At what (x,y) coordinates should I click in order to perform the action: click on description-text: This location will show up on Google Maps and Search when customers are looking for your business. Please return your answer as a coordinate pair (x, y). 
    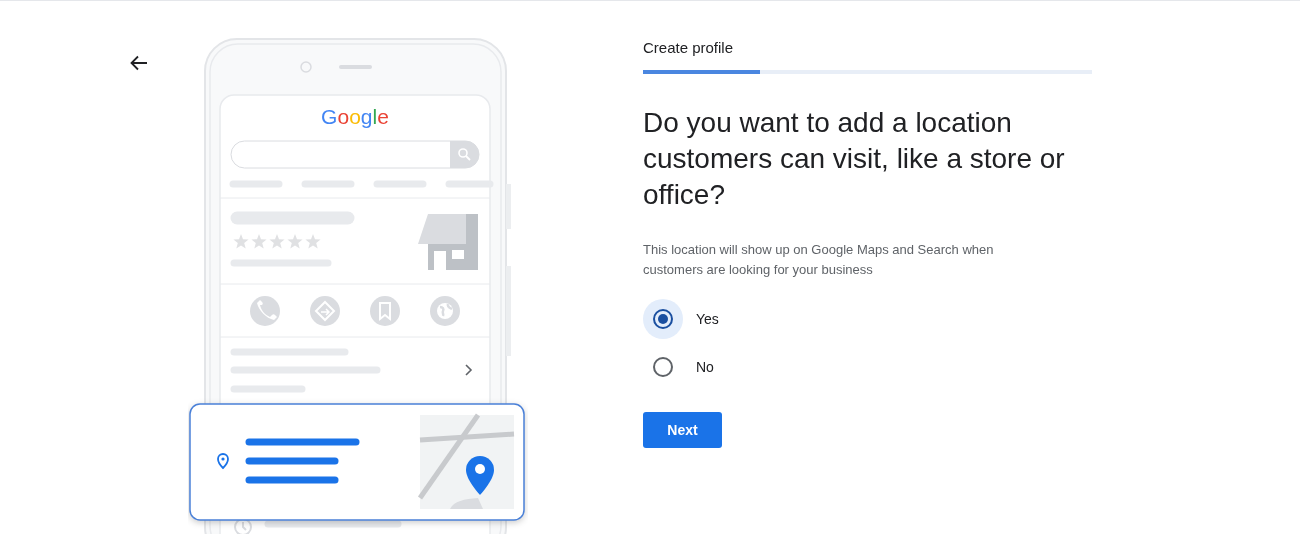
    Looking at the image, I should click on (819, 260).